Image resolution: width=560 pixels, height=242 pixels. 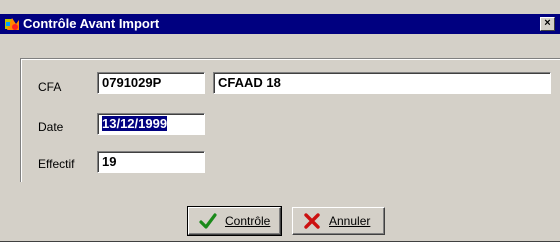 What do you see at coordinates (350, 221) in the screenshot?
I see `annuler-label: Annuler` at bounding box center [350, 221].